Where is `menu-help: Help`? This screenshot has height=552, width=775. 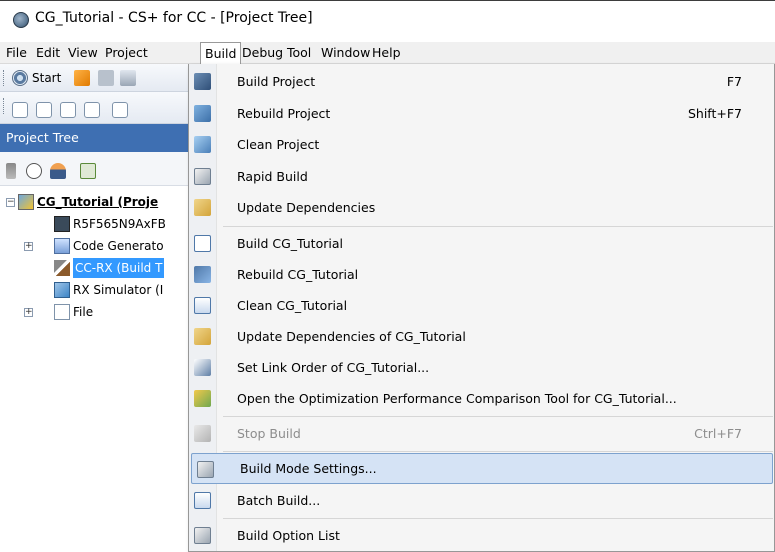
menu-help: Help is located at coordinates (386, 53).